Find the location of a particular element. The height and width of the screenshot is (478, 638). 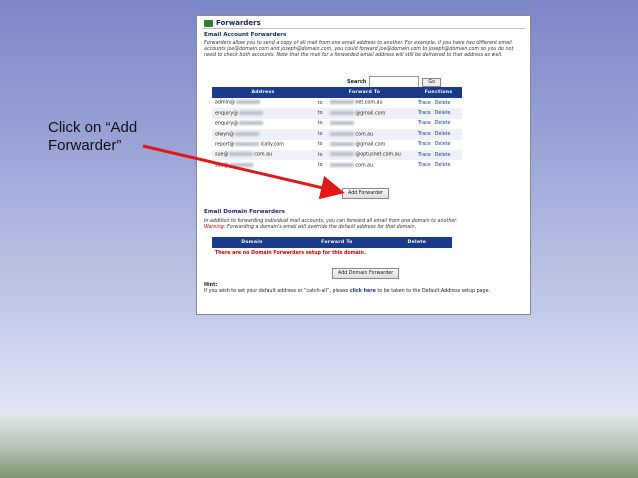

arrow-line is located at coordinates (243, 172).